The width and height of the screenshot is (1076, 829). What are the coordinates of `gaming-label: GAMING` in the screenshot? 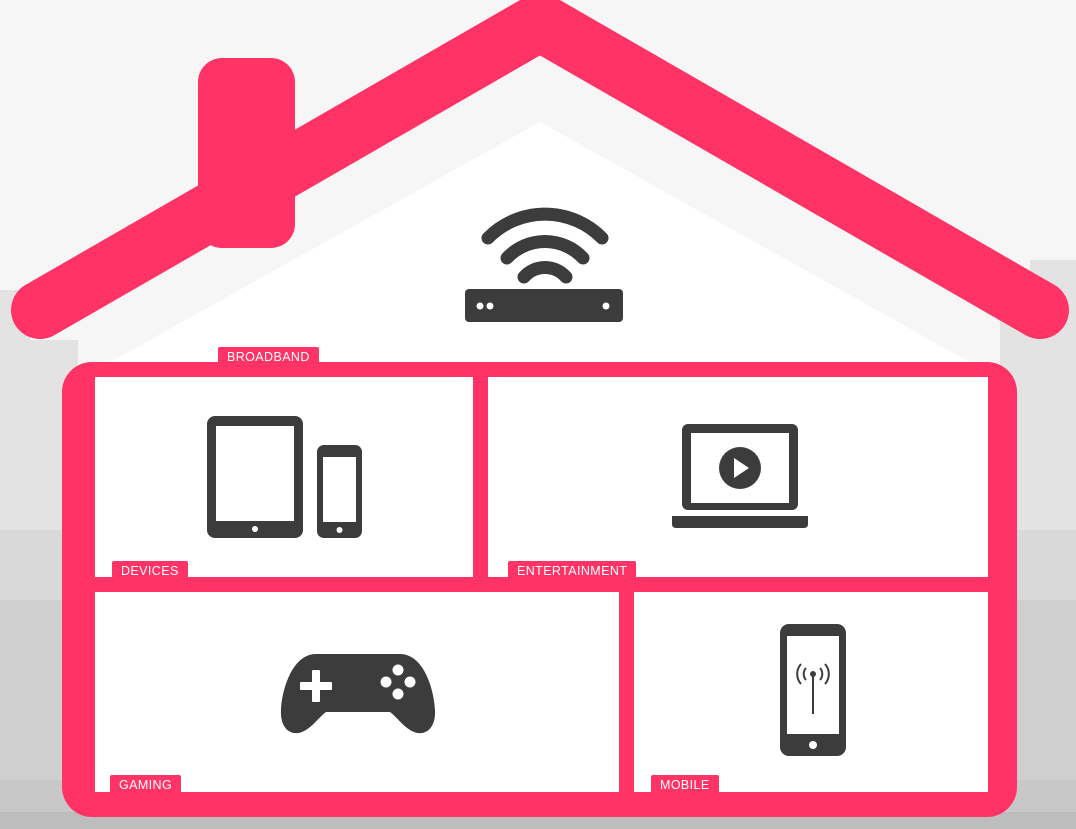 It's located at (146, 784).